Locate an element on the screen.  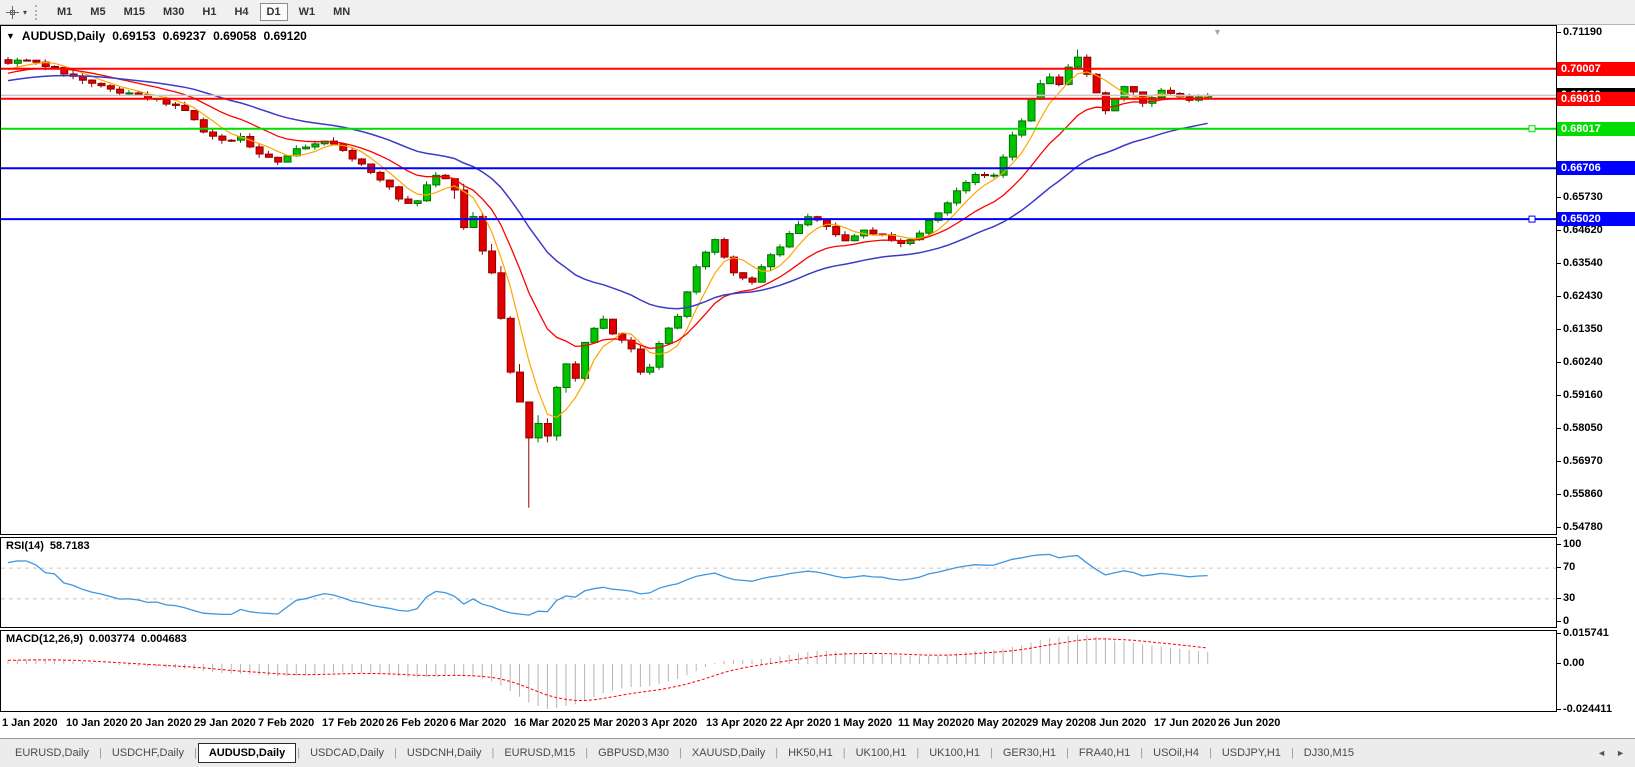
date-label: 20 Jan 2020 is located at coordinates (161, 723).